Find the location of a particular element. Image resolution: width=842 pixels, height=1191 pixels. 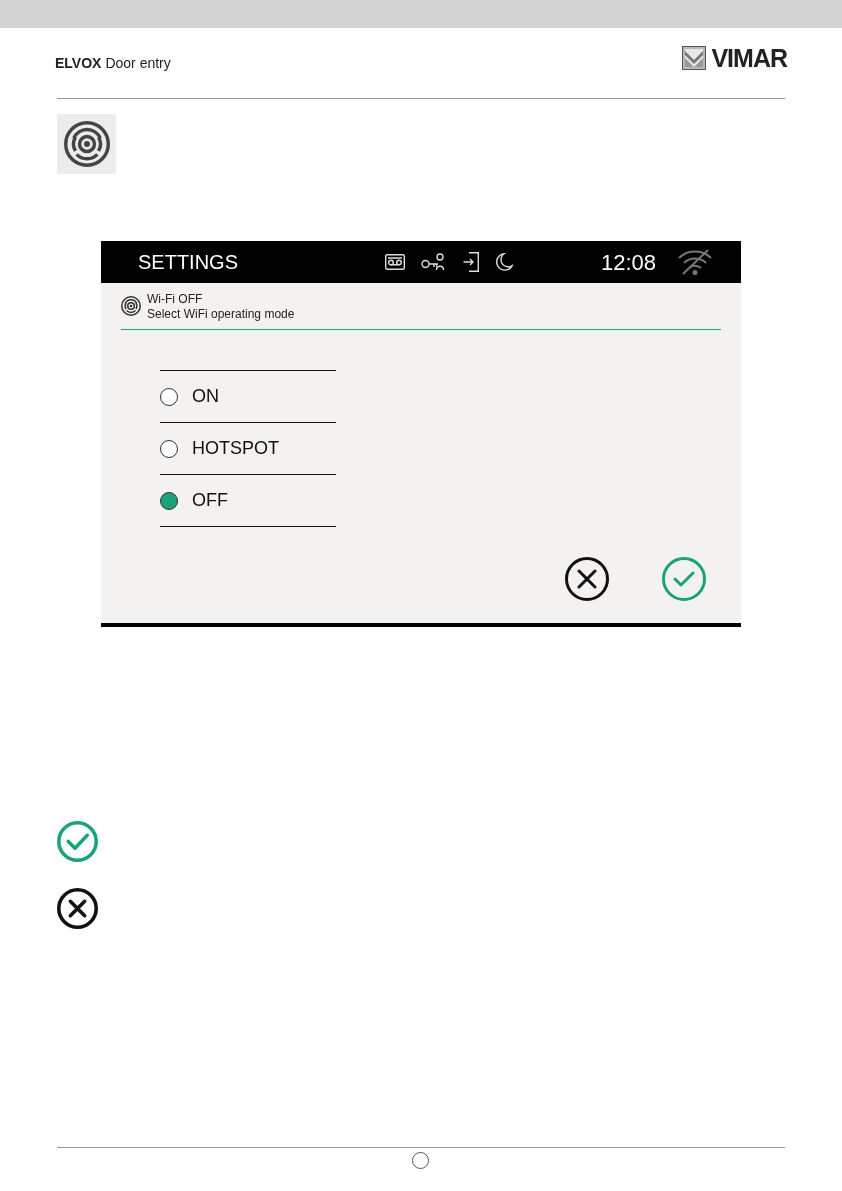

brand-name: ELVOX is located at coordinates (78, 63).